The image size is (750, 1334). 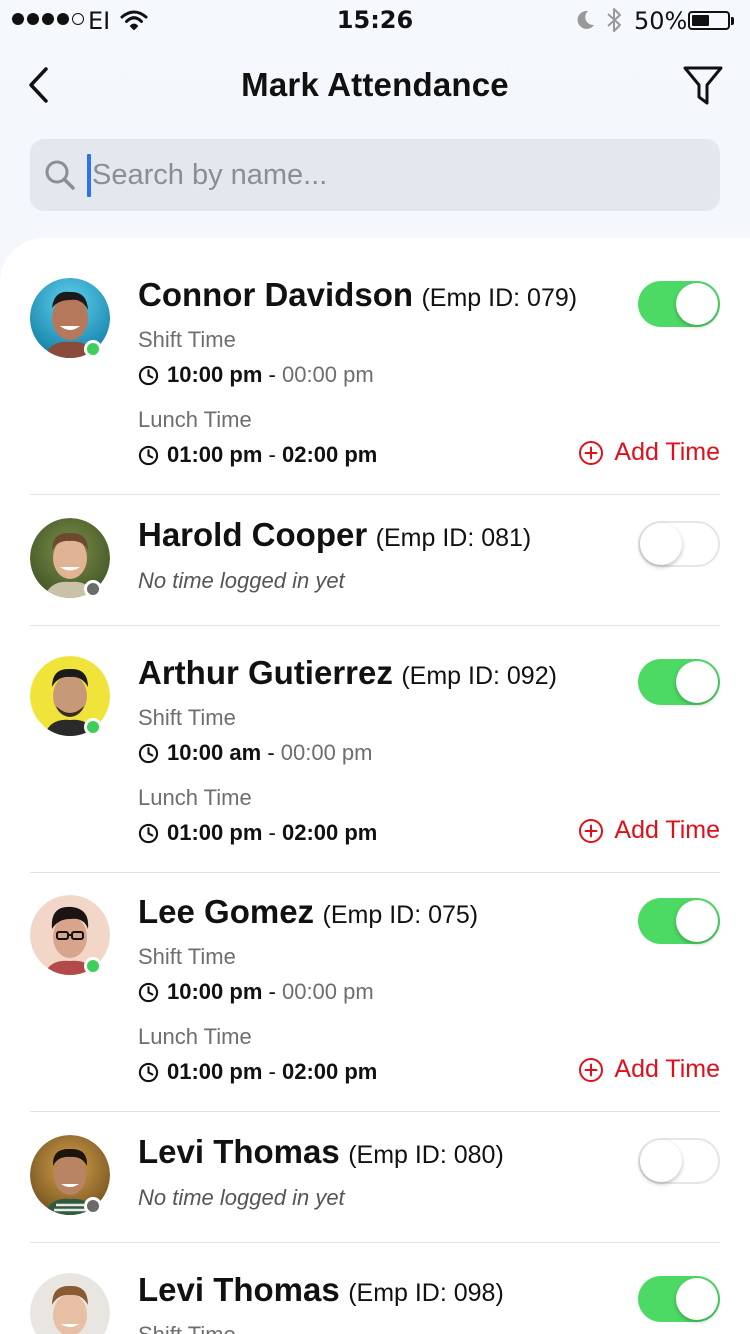 I want to click on battery-icon, so click(x=711, y=20).